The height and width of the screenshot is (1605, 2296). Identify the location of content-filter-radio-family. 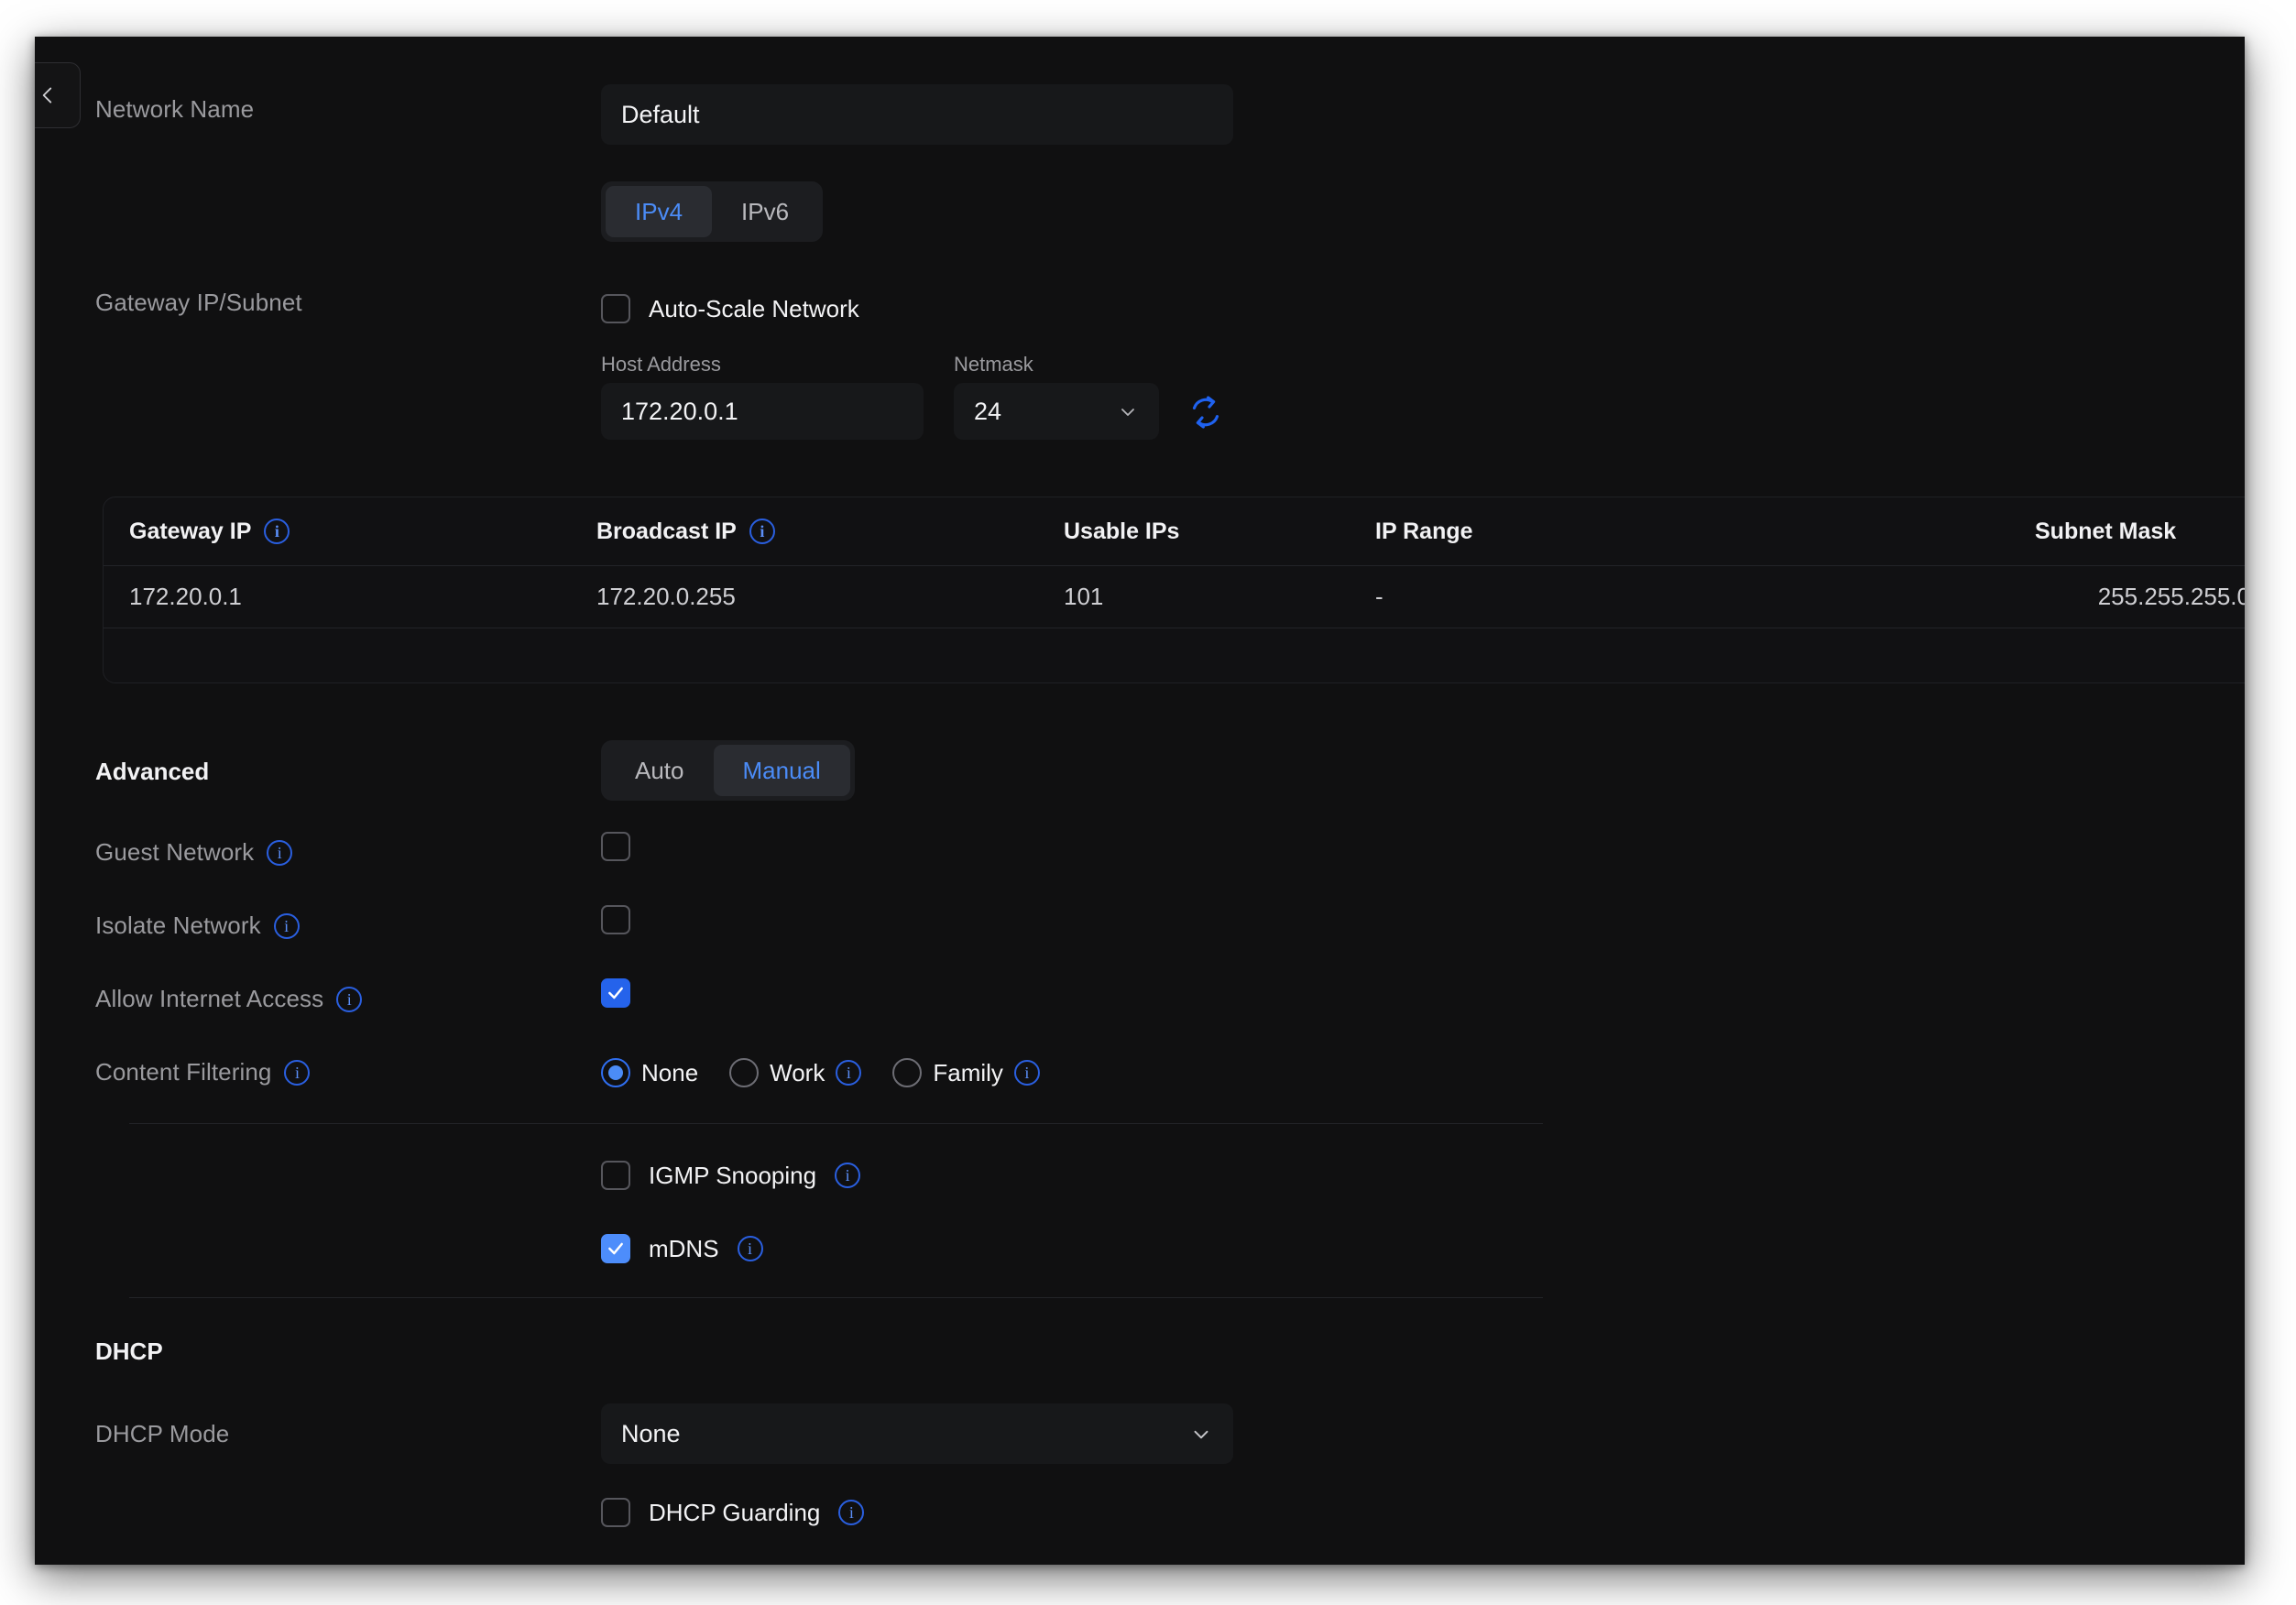
(908, 1072).